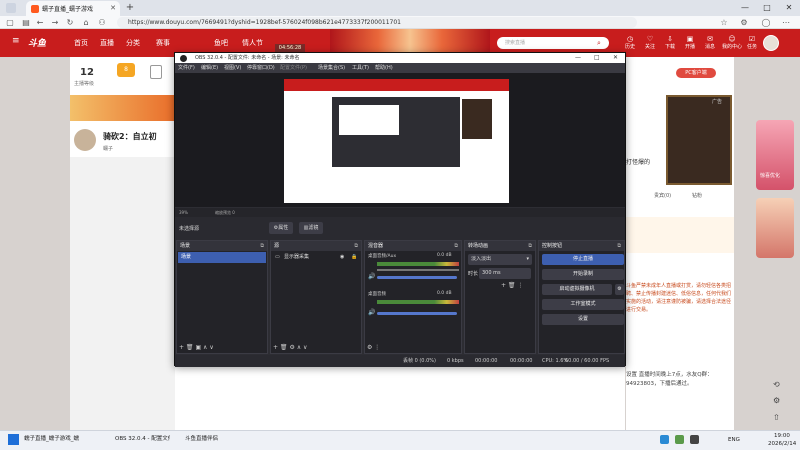 This screenshot has height=450, width=800. What do you see at coordinates (597, 58) in the screenshot?
I see `obs-maximize-button: □` at bounding box center [597, 58].